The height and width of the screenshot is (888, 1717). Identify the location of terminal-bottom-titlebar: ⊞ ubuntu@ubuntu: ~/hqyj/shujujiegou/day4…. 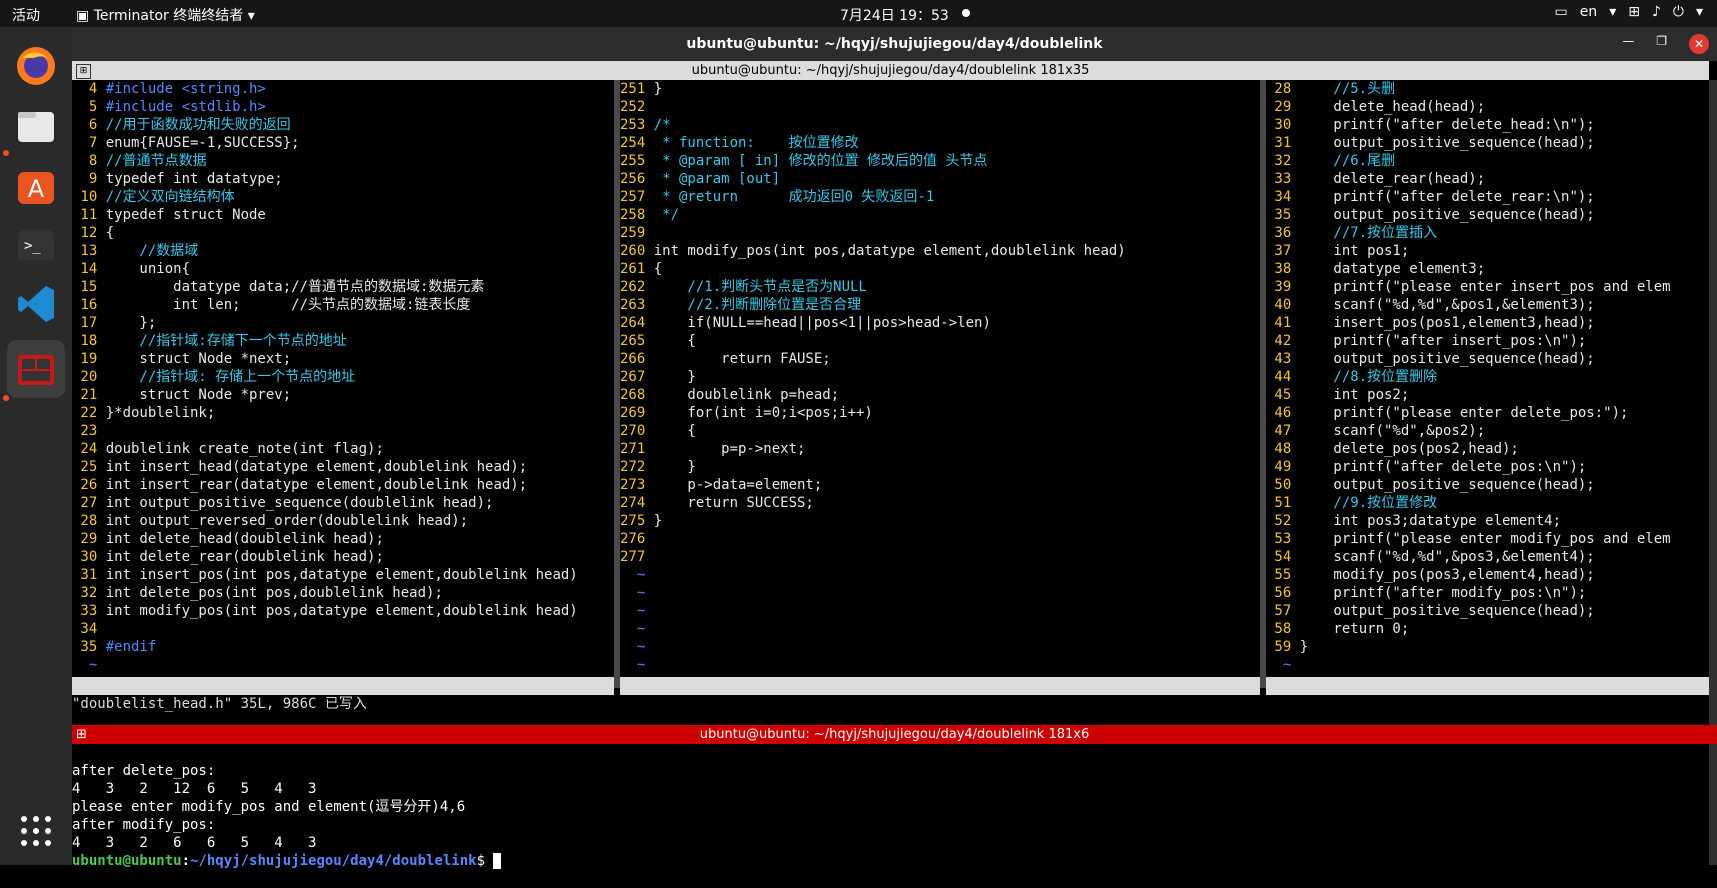
(894, 734).